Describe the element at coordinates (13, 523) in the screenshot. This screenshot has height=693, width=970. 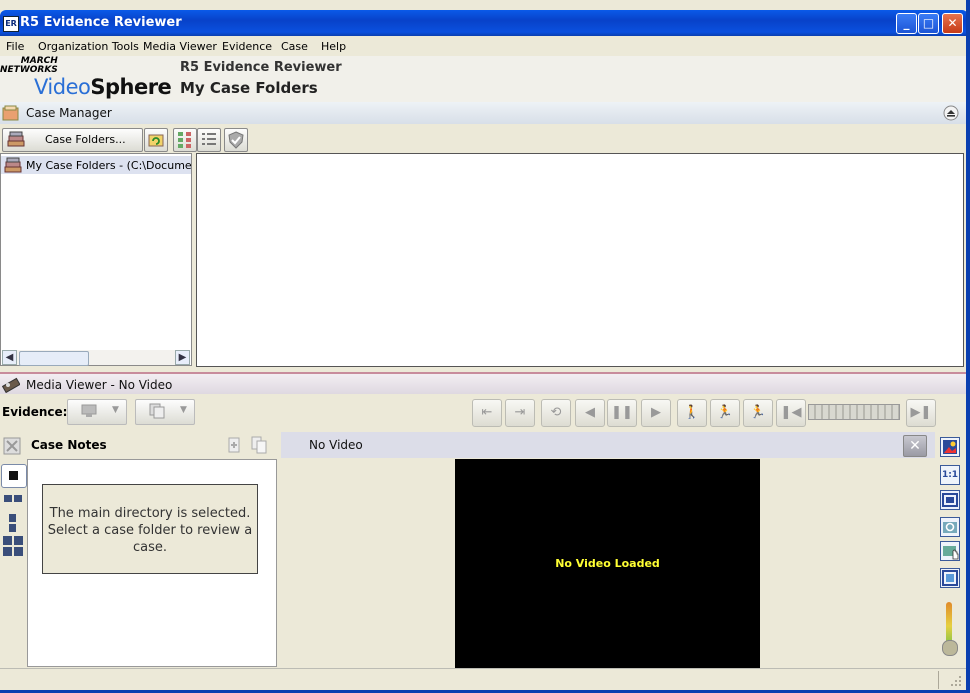
I see `layout-two-vertical-button` at that location.